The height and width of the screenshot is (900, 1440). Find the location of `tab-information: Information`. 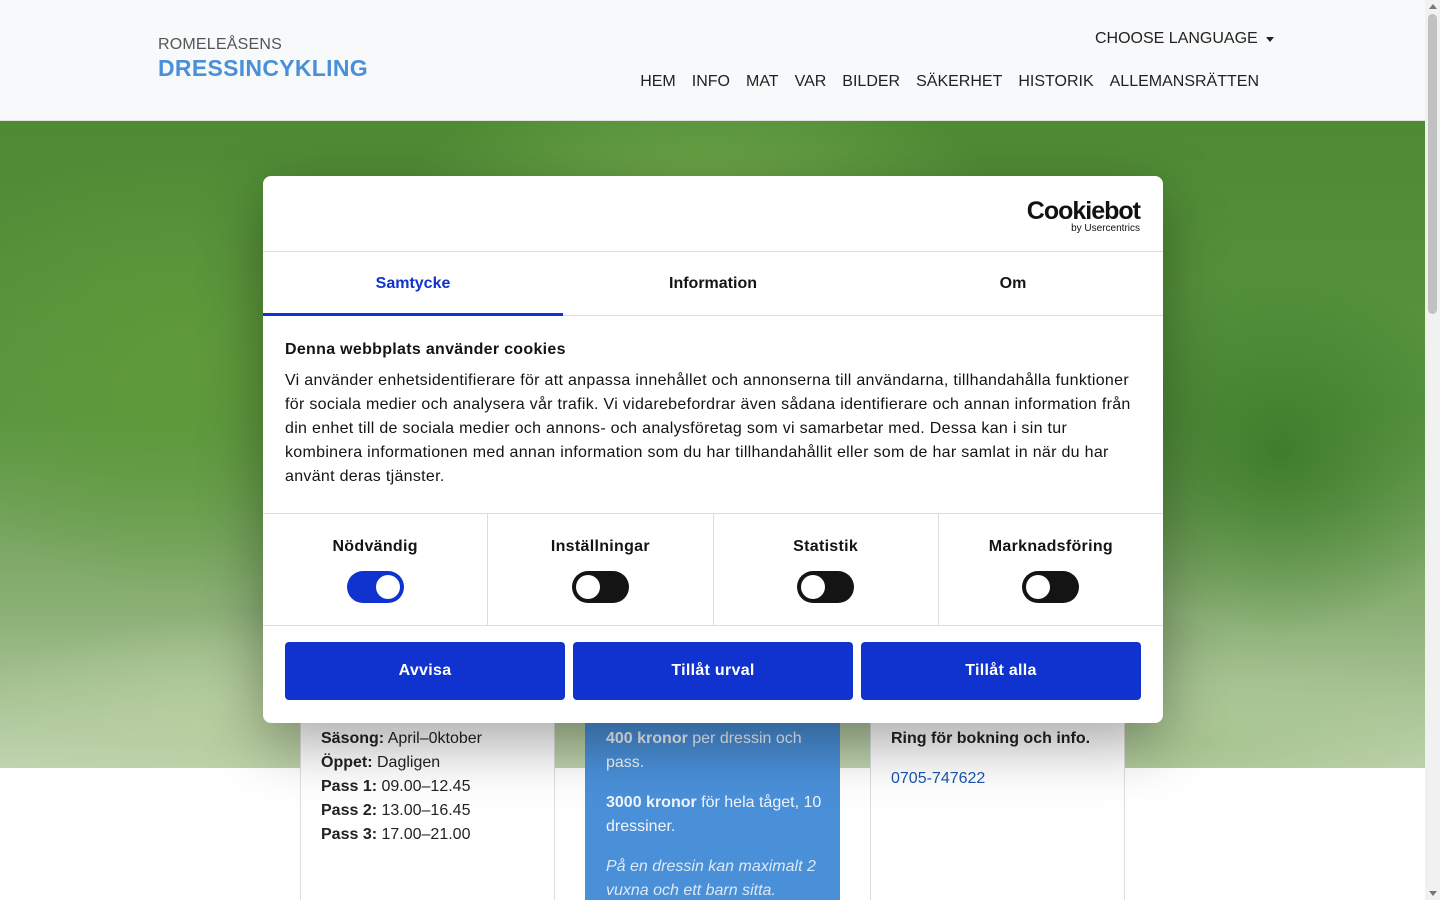

tab-information: Information is located at coordinates (713, 283).